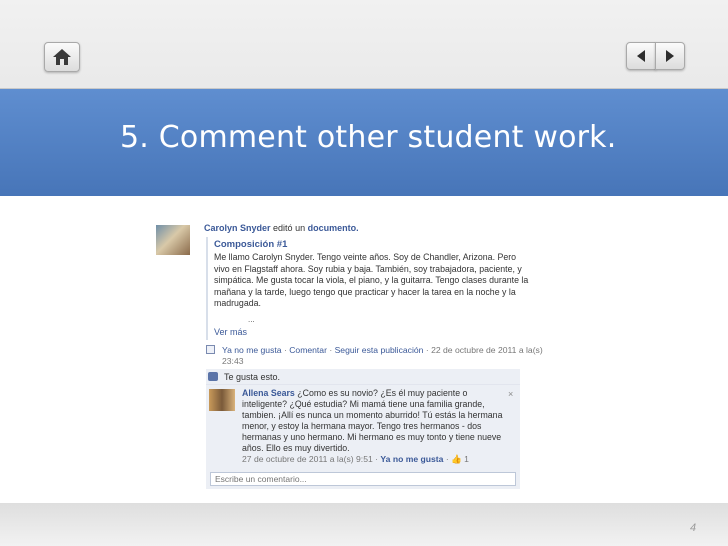  Describe the element at coordinates (363, 479) in the screenshot. I see `comment-input` at that location.